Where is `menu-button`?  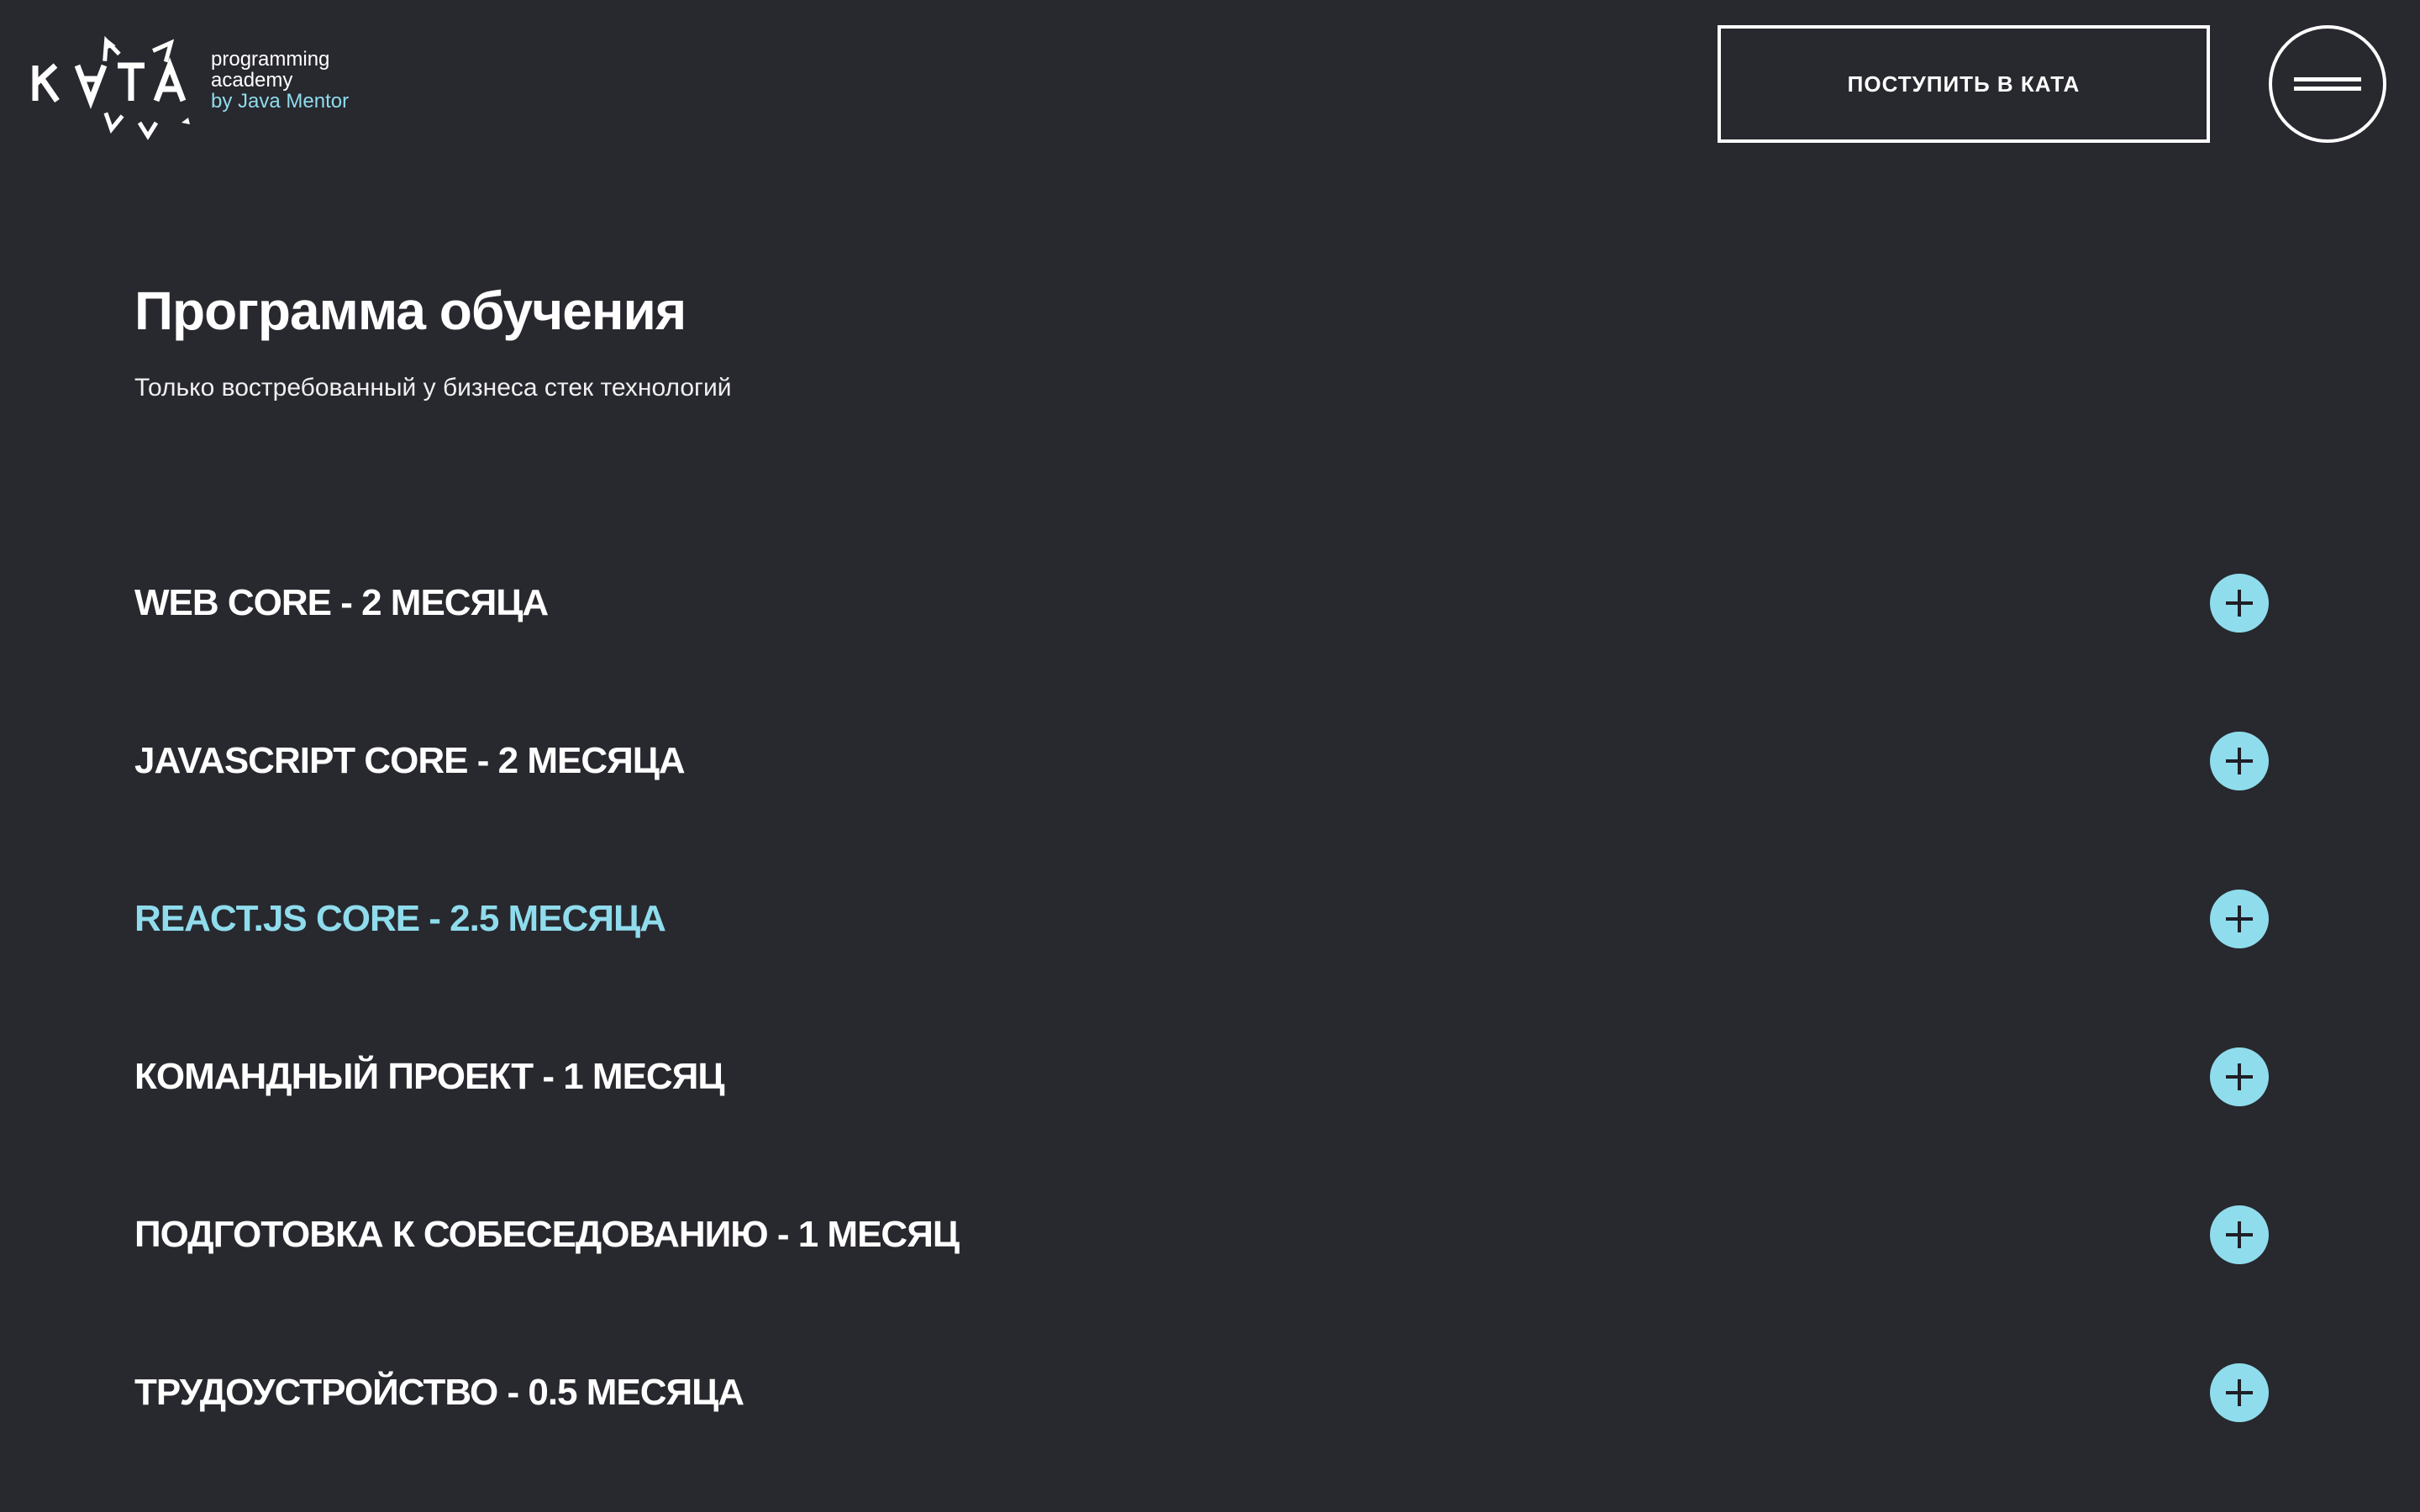
menu-button is located at coordinates (2328, 84).